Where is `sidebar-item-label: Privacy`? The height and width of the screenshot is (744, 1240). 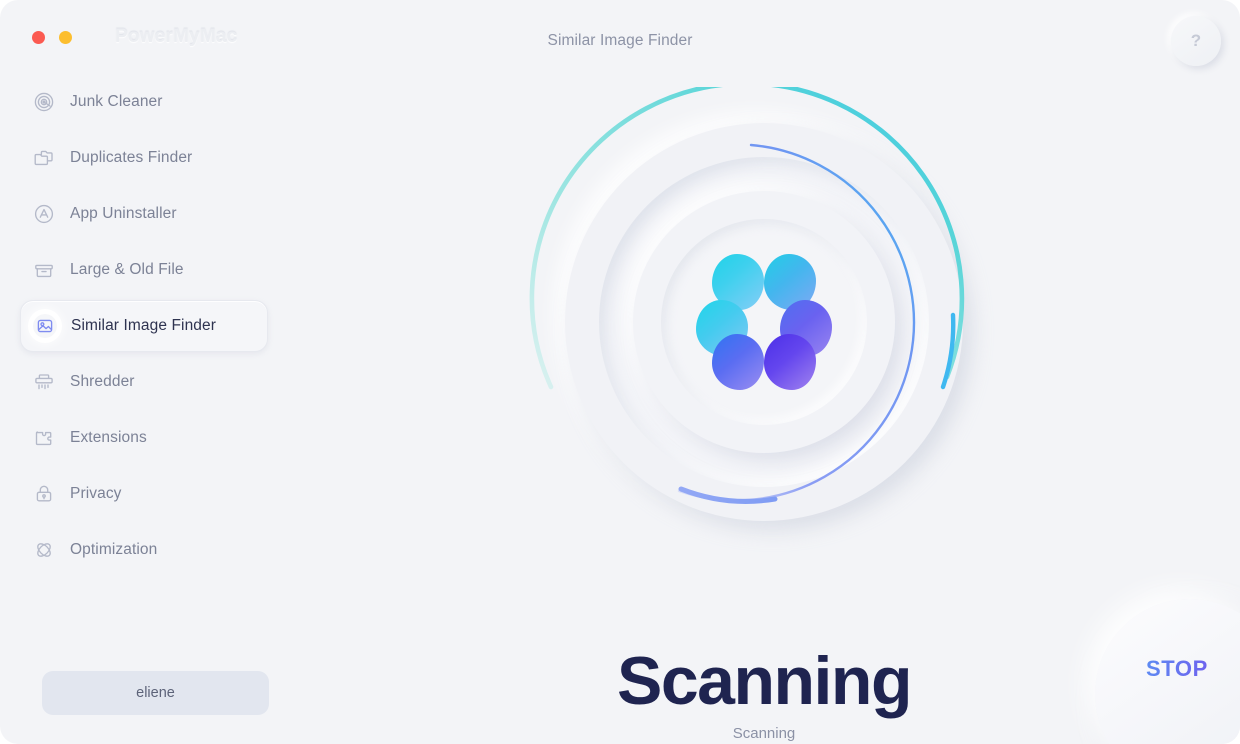
sidebar-item-label: Privacy is located at coordinates (96, 493).